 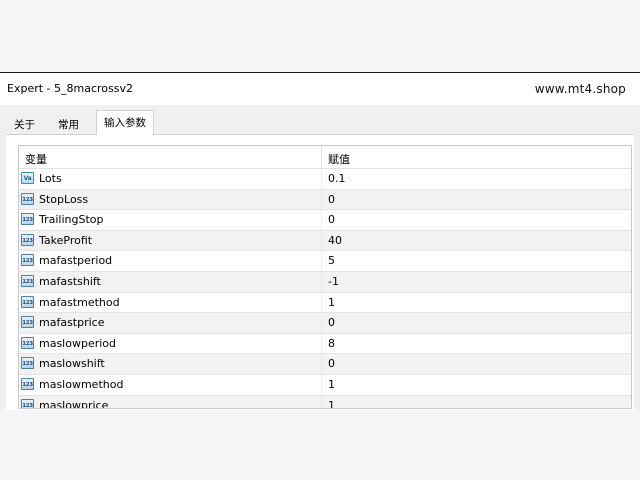 I want to click on parameter-value: 0.1, so click(x=337, y=178).